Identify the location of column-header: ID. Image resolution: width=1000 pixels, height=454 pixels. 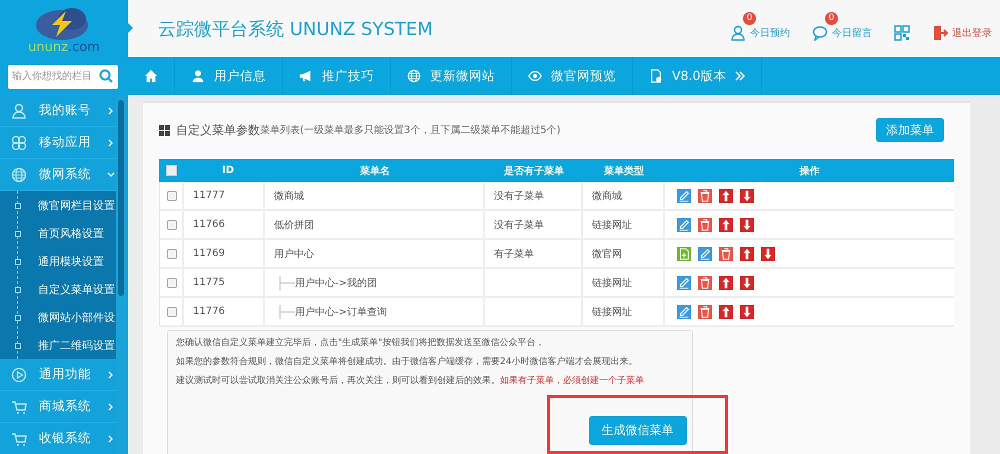
(224, 170).